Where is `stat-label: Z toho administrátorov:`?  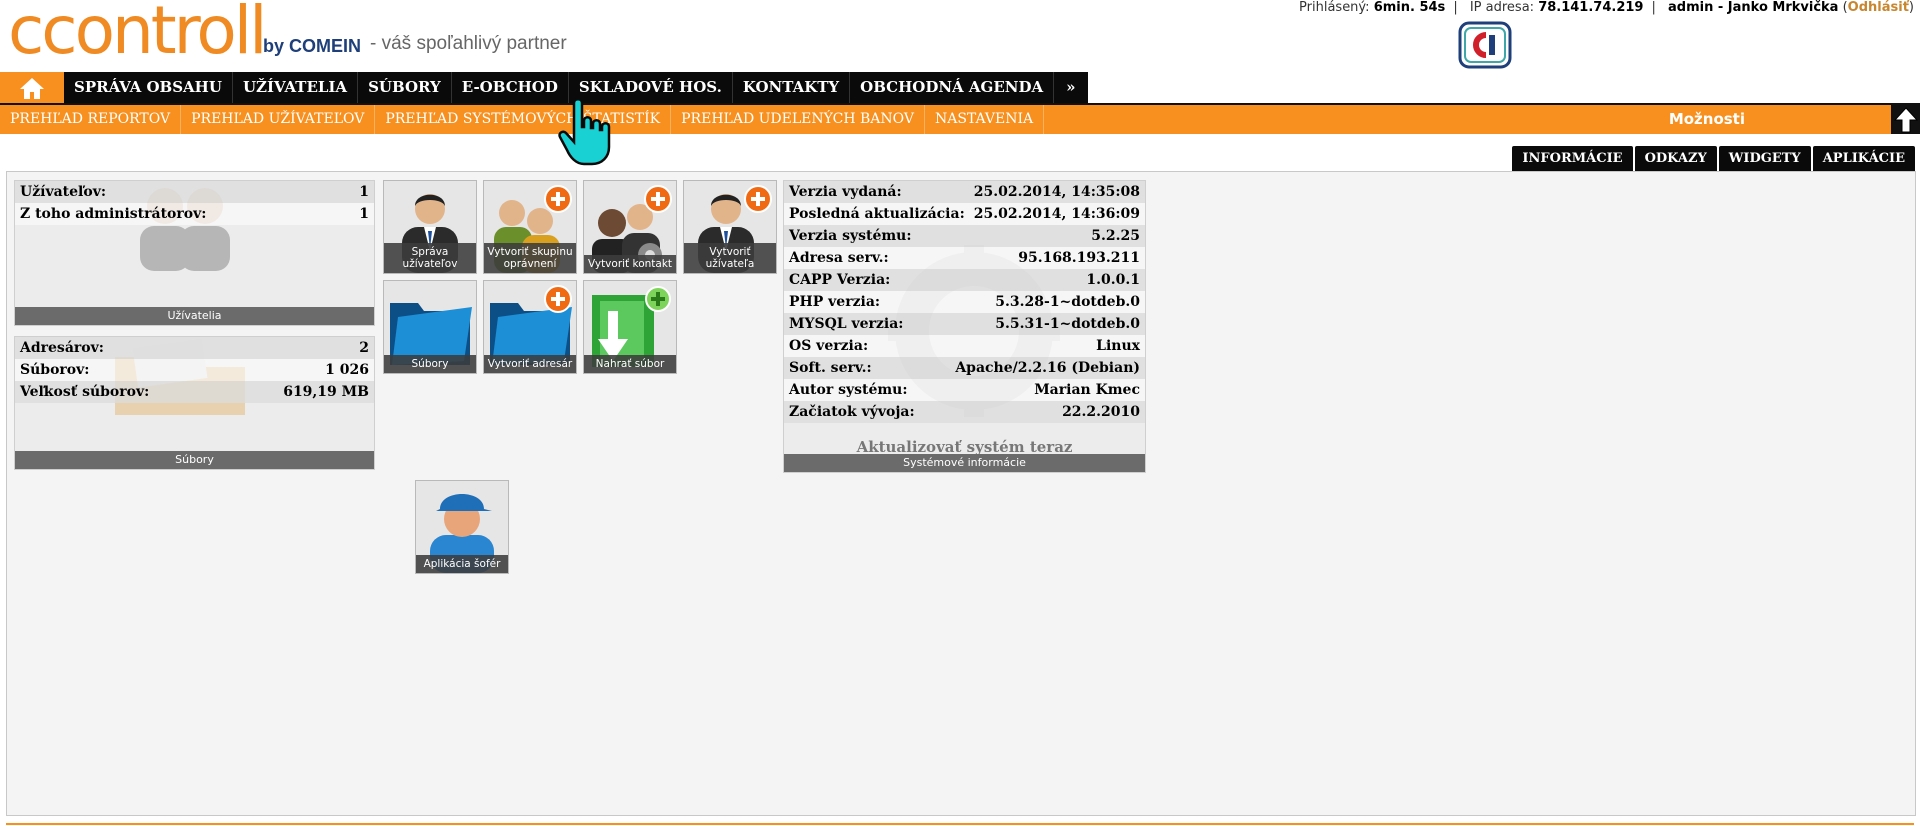
stat-label: Z toho administrátorov: is located at coordinates (113, 214).